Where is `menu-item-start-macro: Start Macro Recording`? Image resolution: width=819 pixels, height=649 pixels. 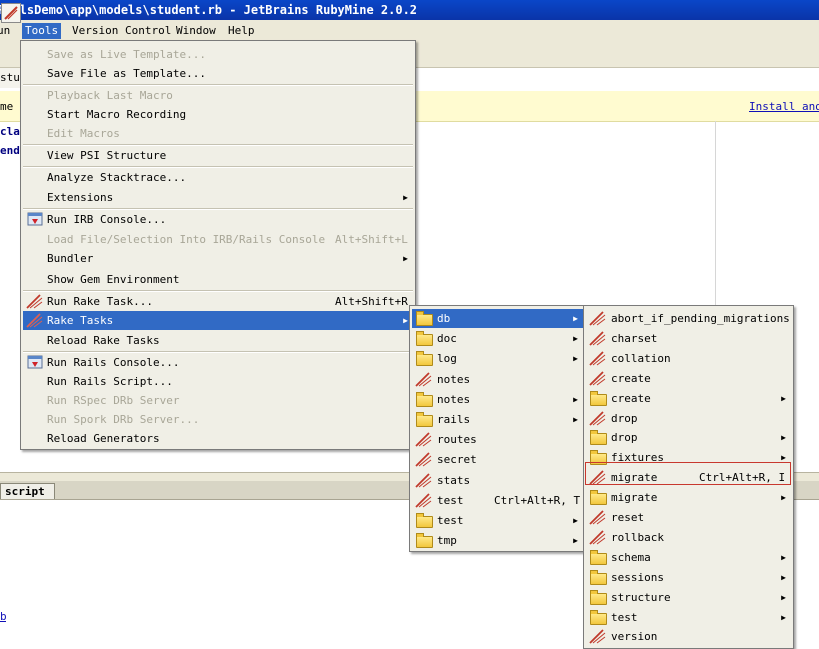 menu-item-start-macro: Start Macro Recording is located at coordinates (218, 114).